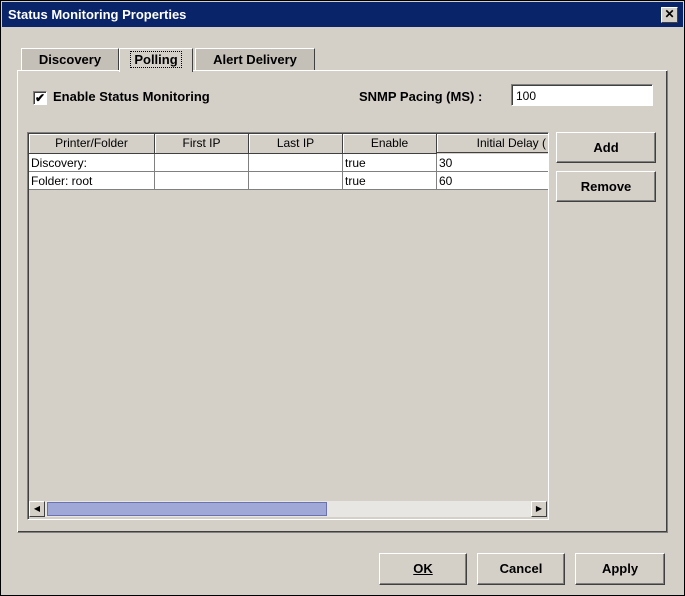  I want to click on cancel-button: Cancel, so click(521, 569).